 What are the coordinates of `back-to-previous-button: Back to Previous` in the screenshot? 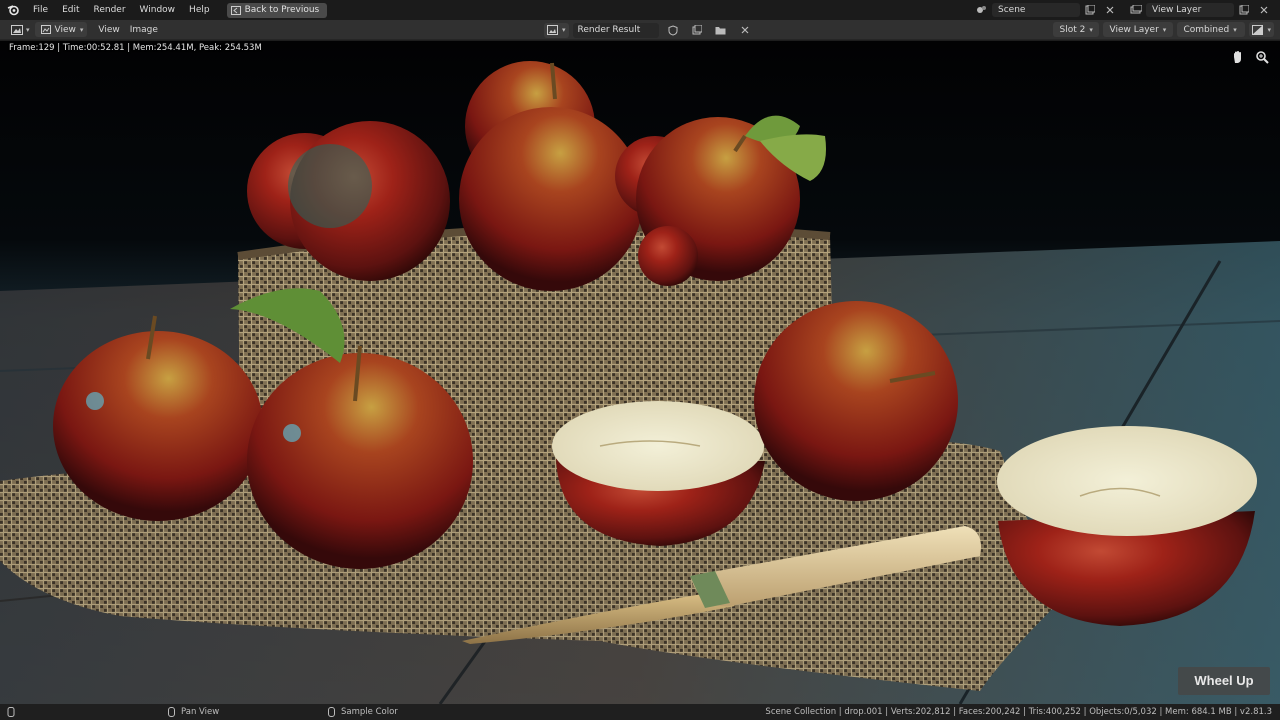 It's located at (277, 10).